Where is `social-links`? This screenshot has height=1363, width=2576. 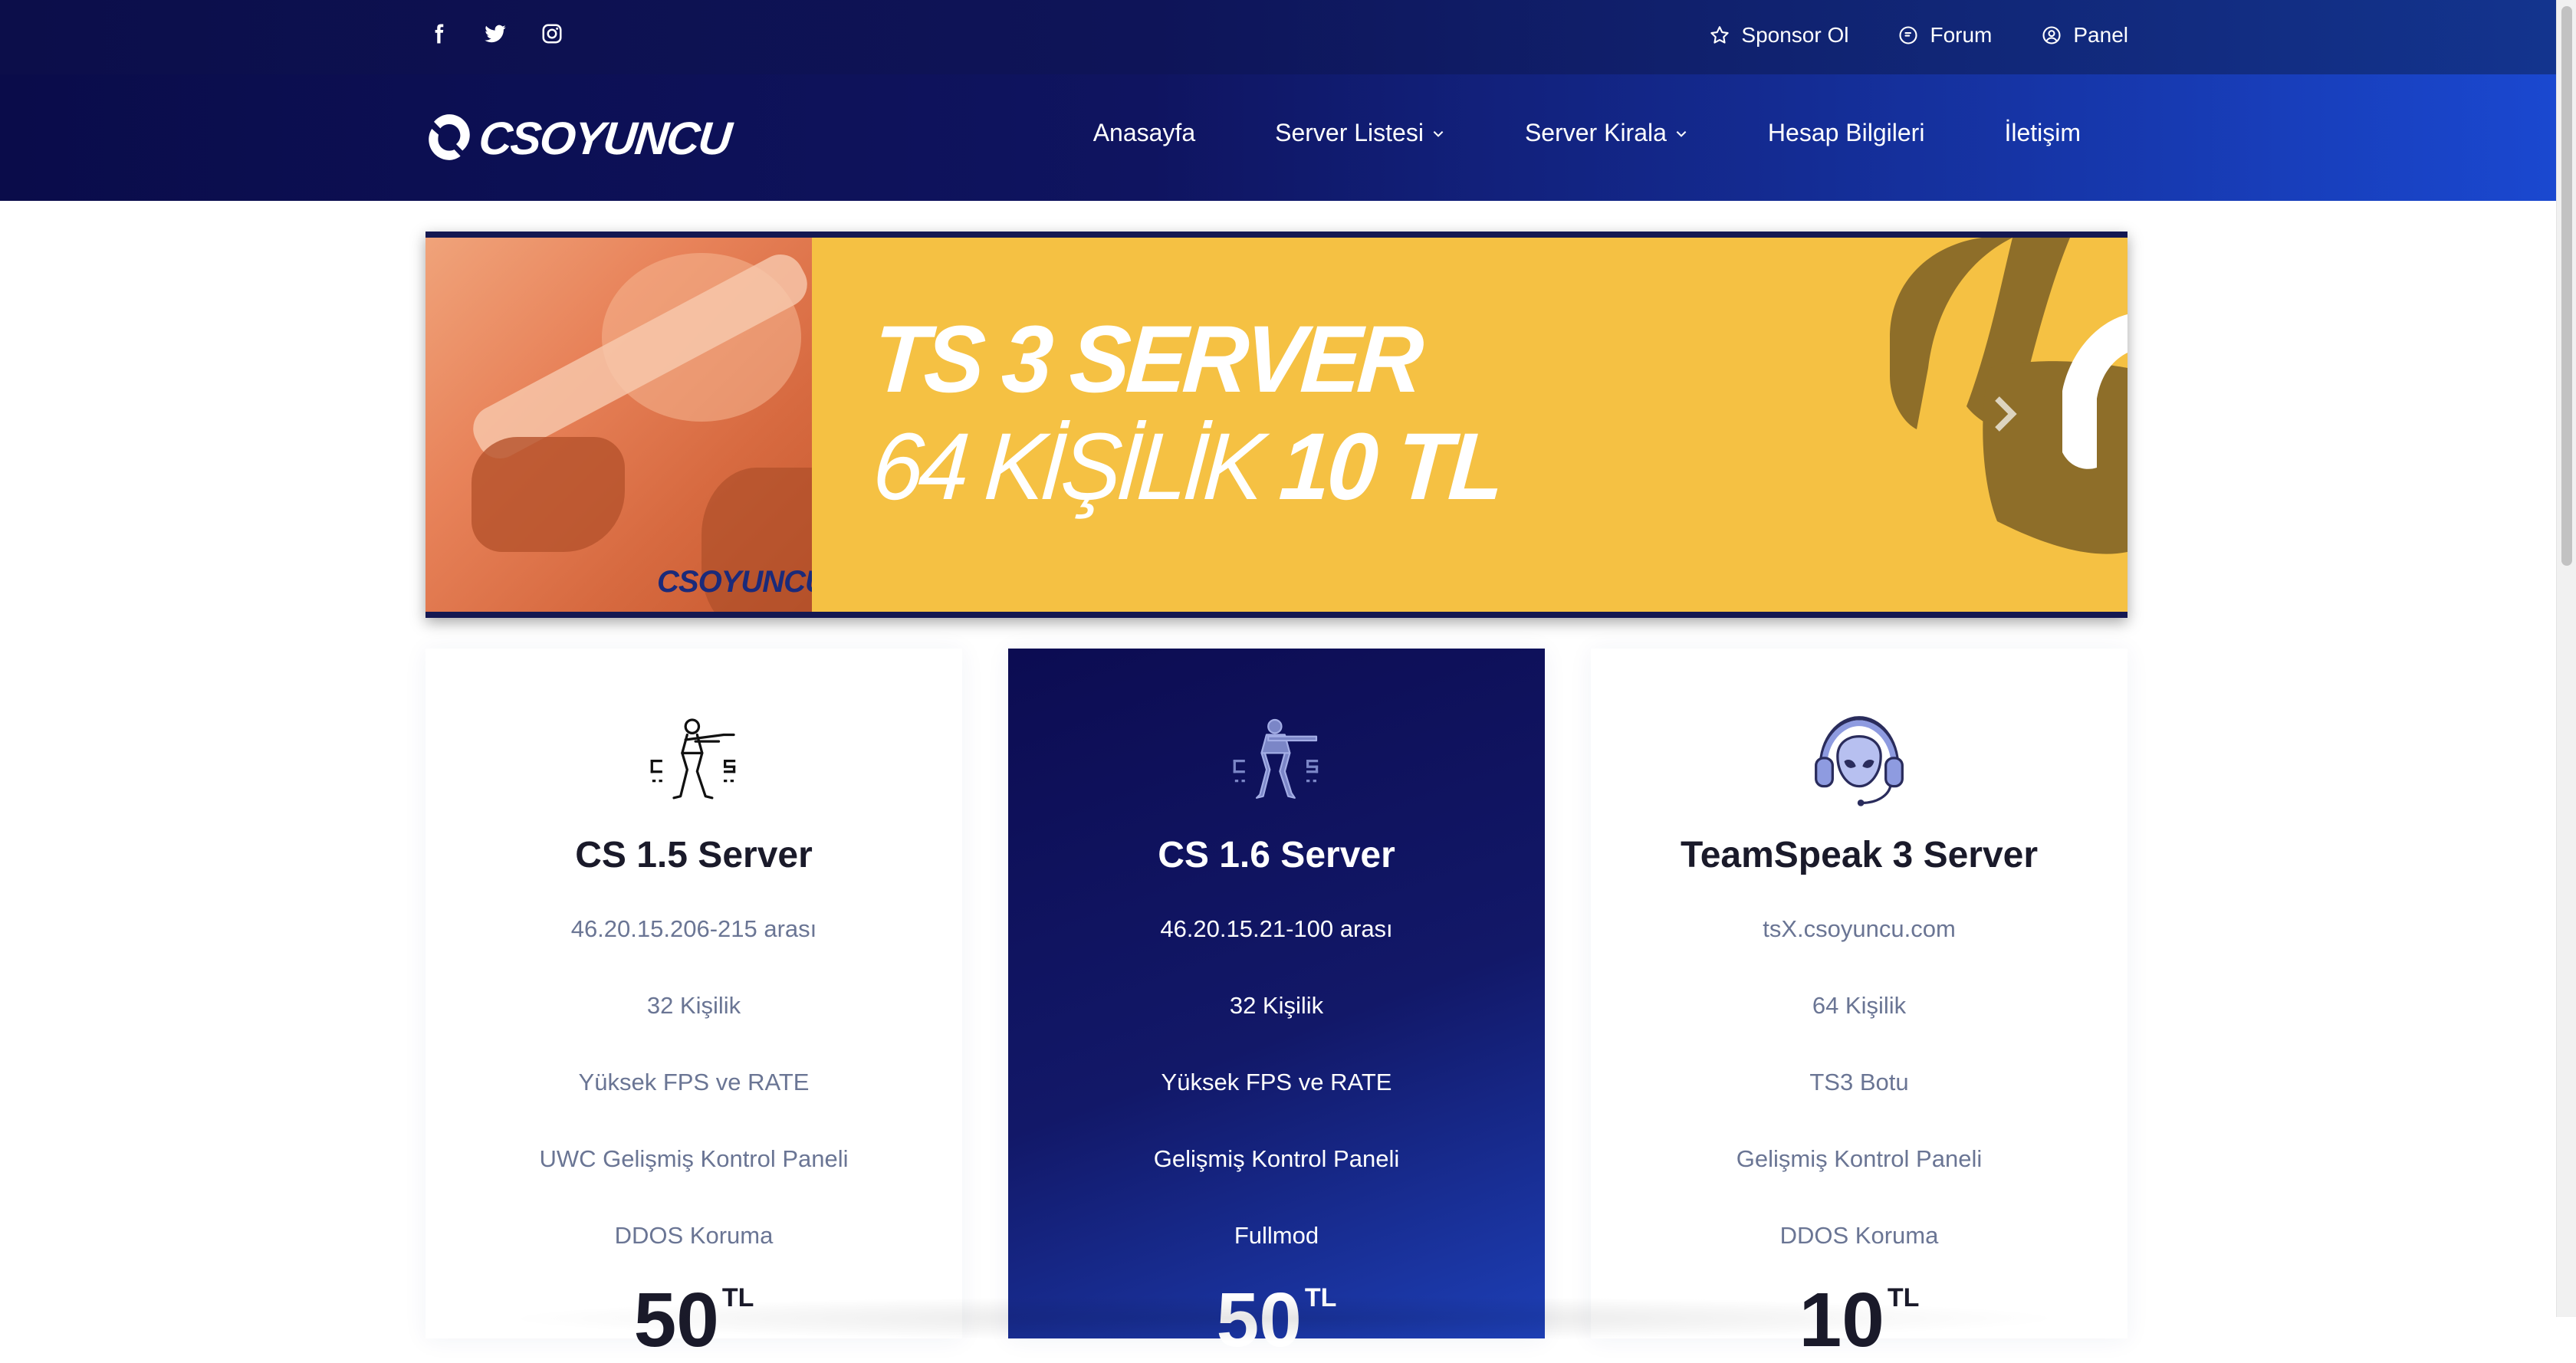 social-links is located at coordinates (496, 34).